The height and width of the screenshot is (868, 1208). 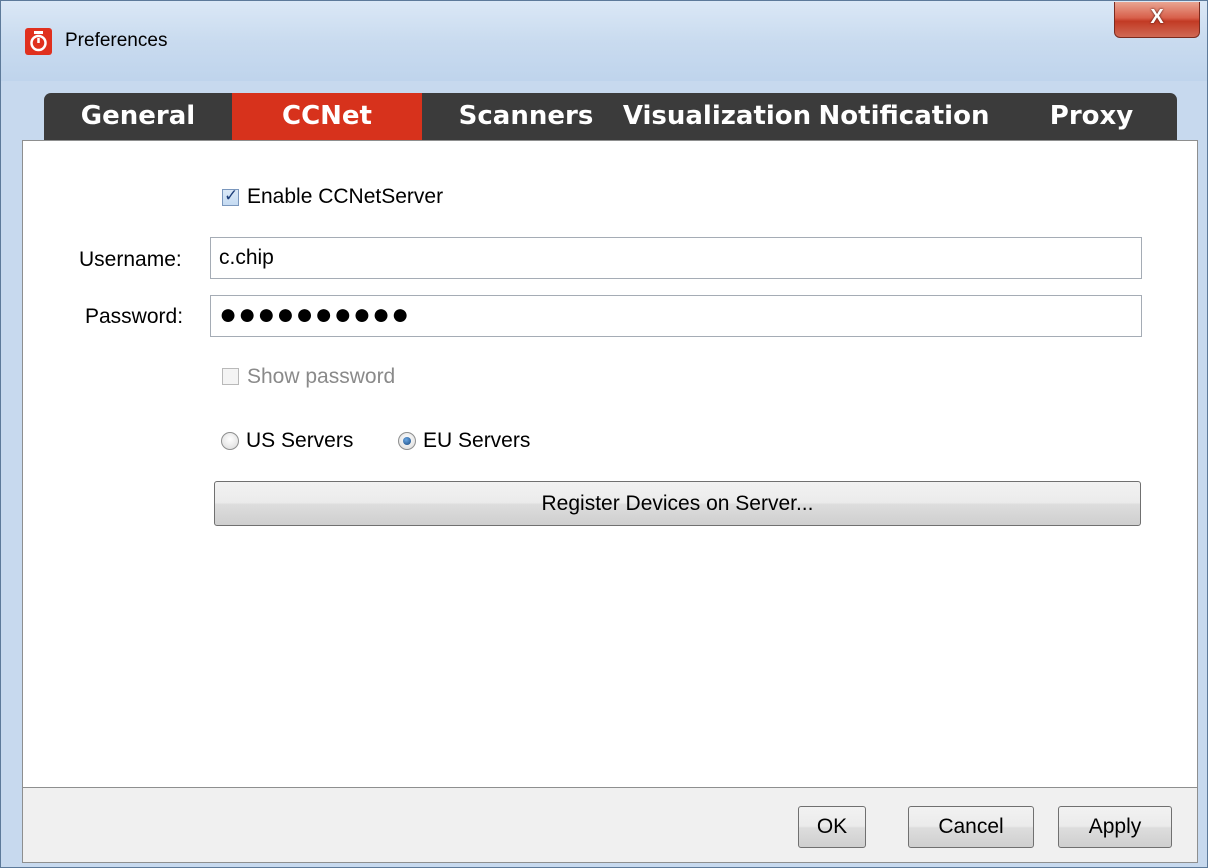 What do you see at coordinates (604, 41) in the screenshot?
I see `title-bar: Preferences X` at bounding box center [604, 41].